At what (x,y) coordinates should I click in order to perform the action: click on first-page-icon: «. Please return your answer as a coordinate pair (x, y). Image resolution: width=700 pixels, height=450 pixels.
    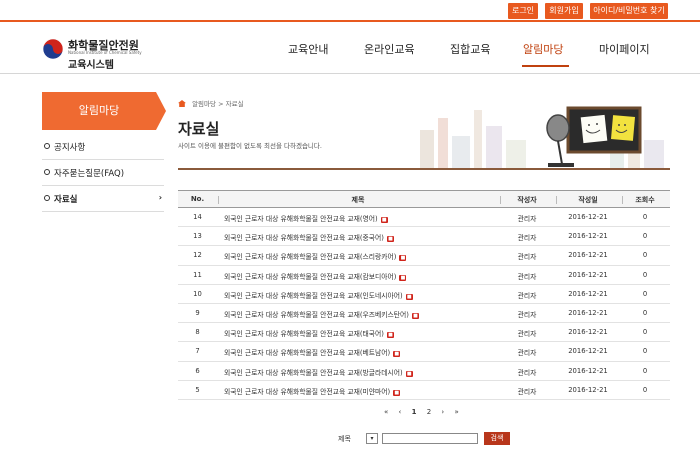
    Looking at the image, I should click on (386, 412).